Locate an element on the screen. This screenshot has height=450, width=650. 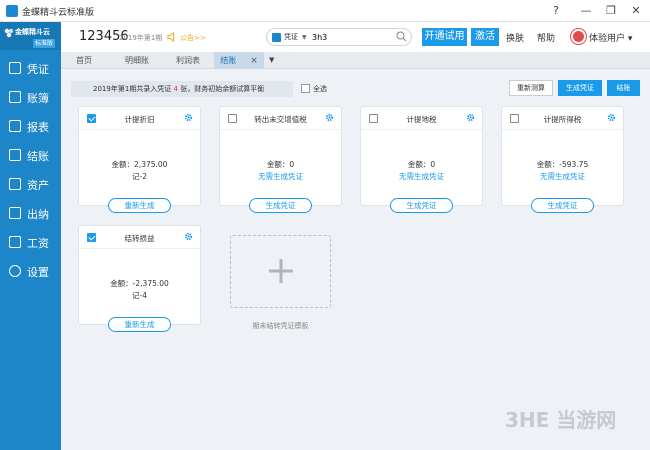
info-prefix: 2019年第1期共录入凭证 is located at coordinates (133, 89).